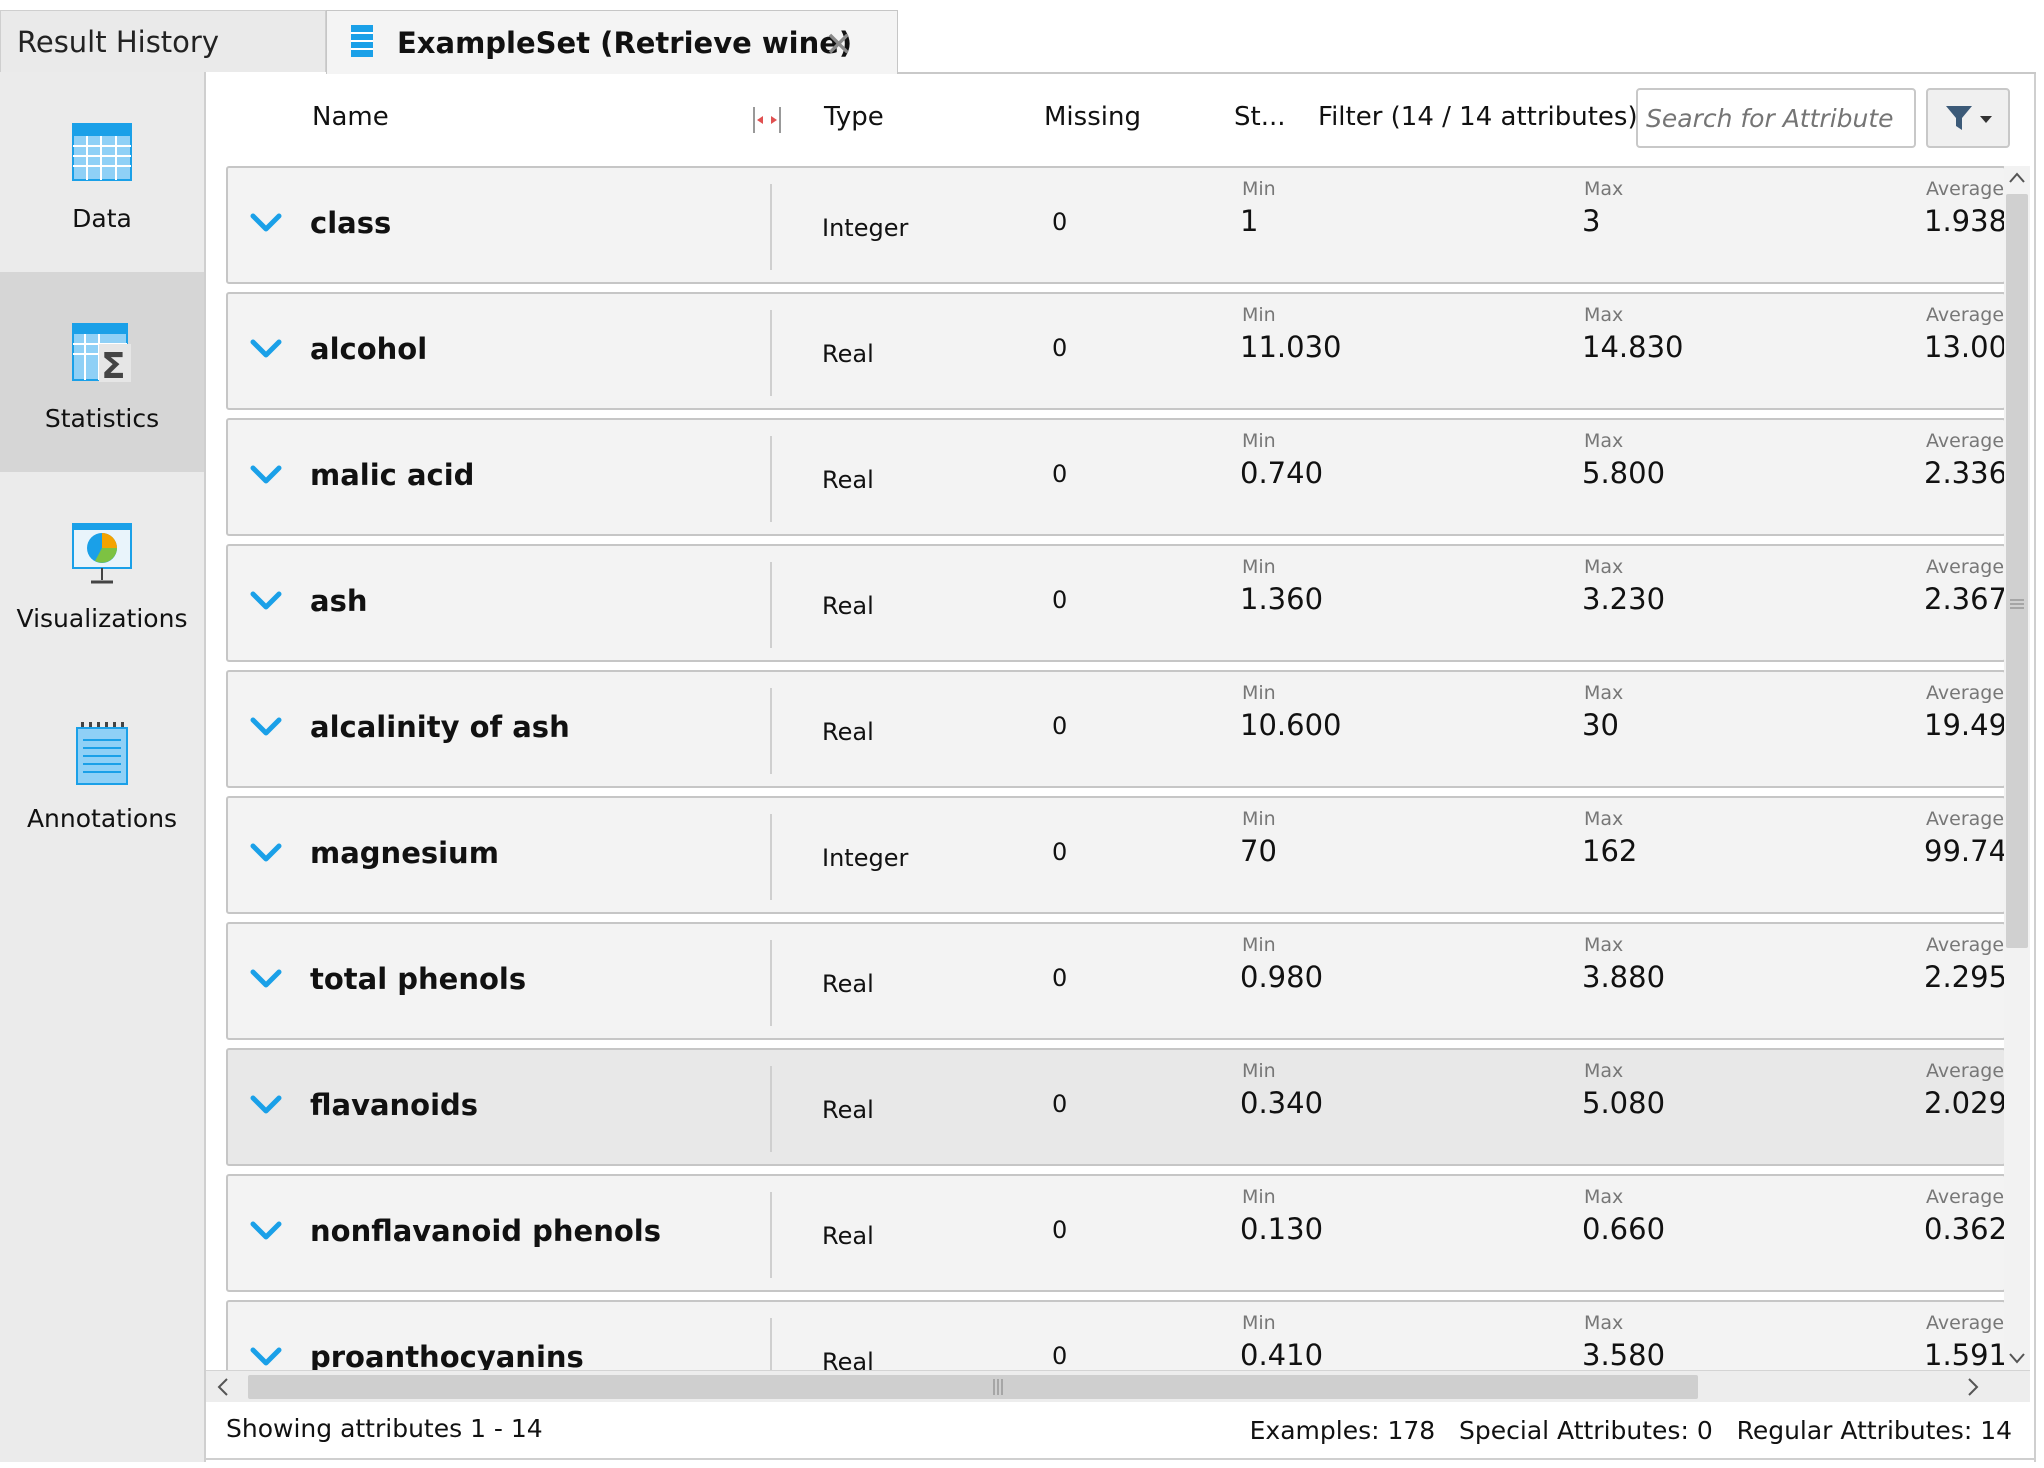 The image size is (2044, 1468). What do you see at coordinates (102, 153) in the screenshot?
I see `table-icon` at bounding box center [102, 153].